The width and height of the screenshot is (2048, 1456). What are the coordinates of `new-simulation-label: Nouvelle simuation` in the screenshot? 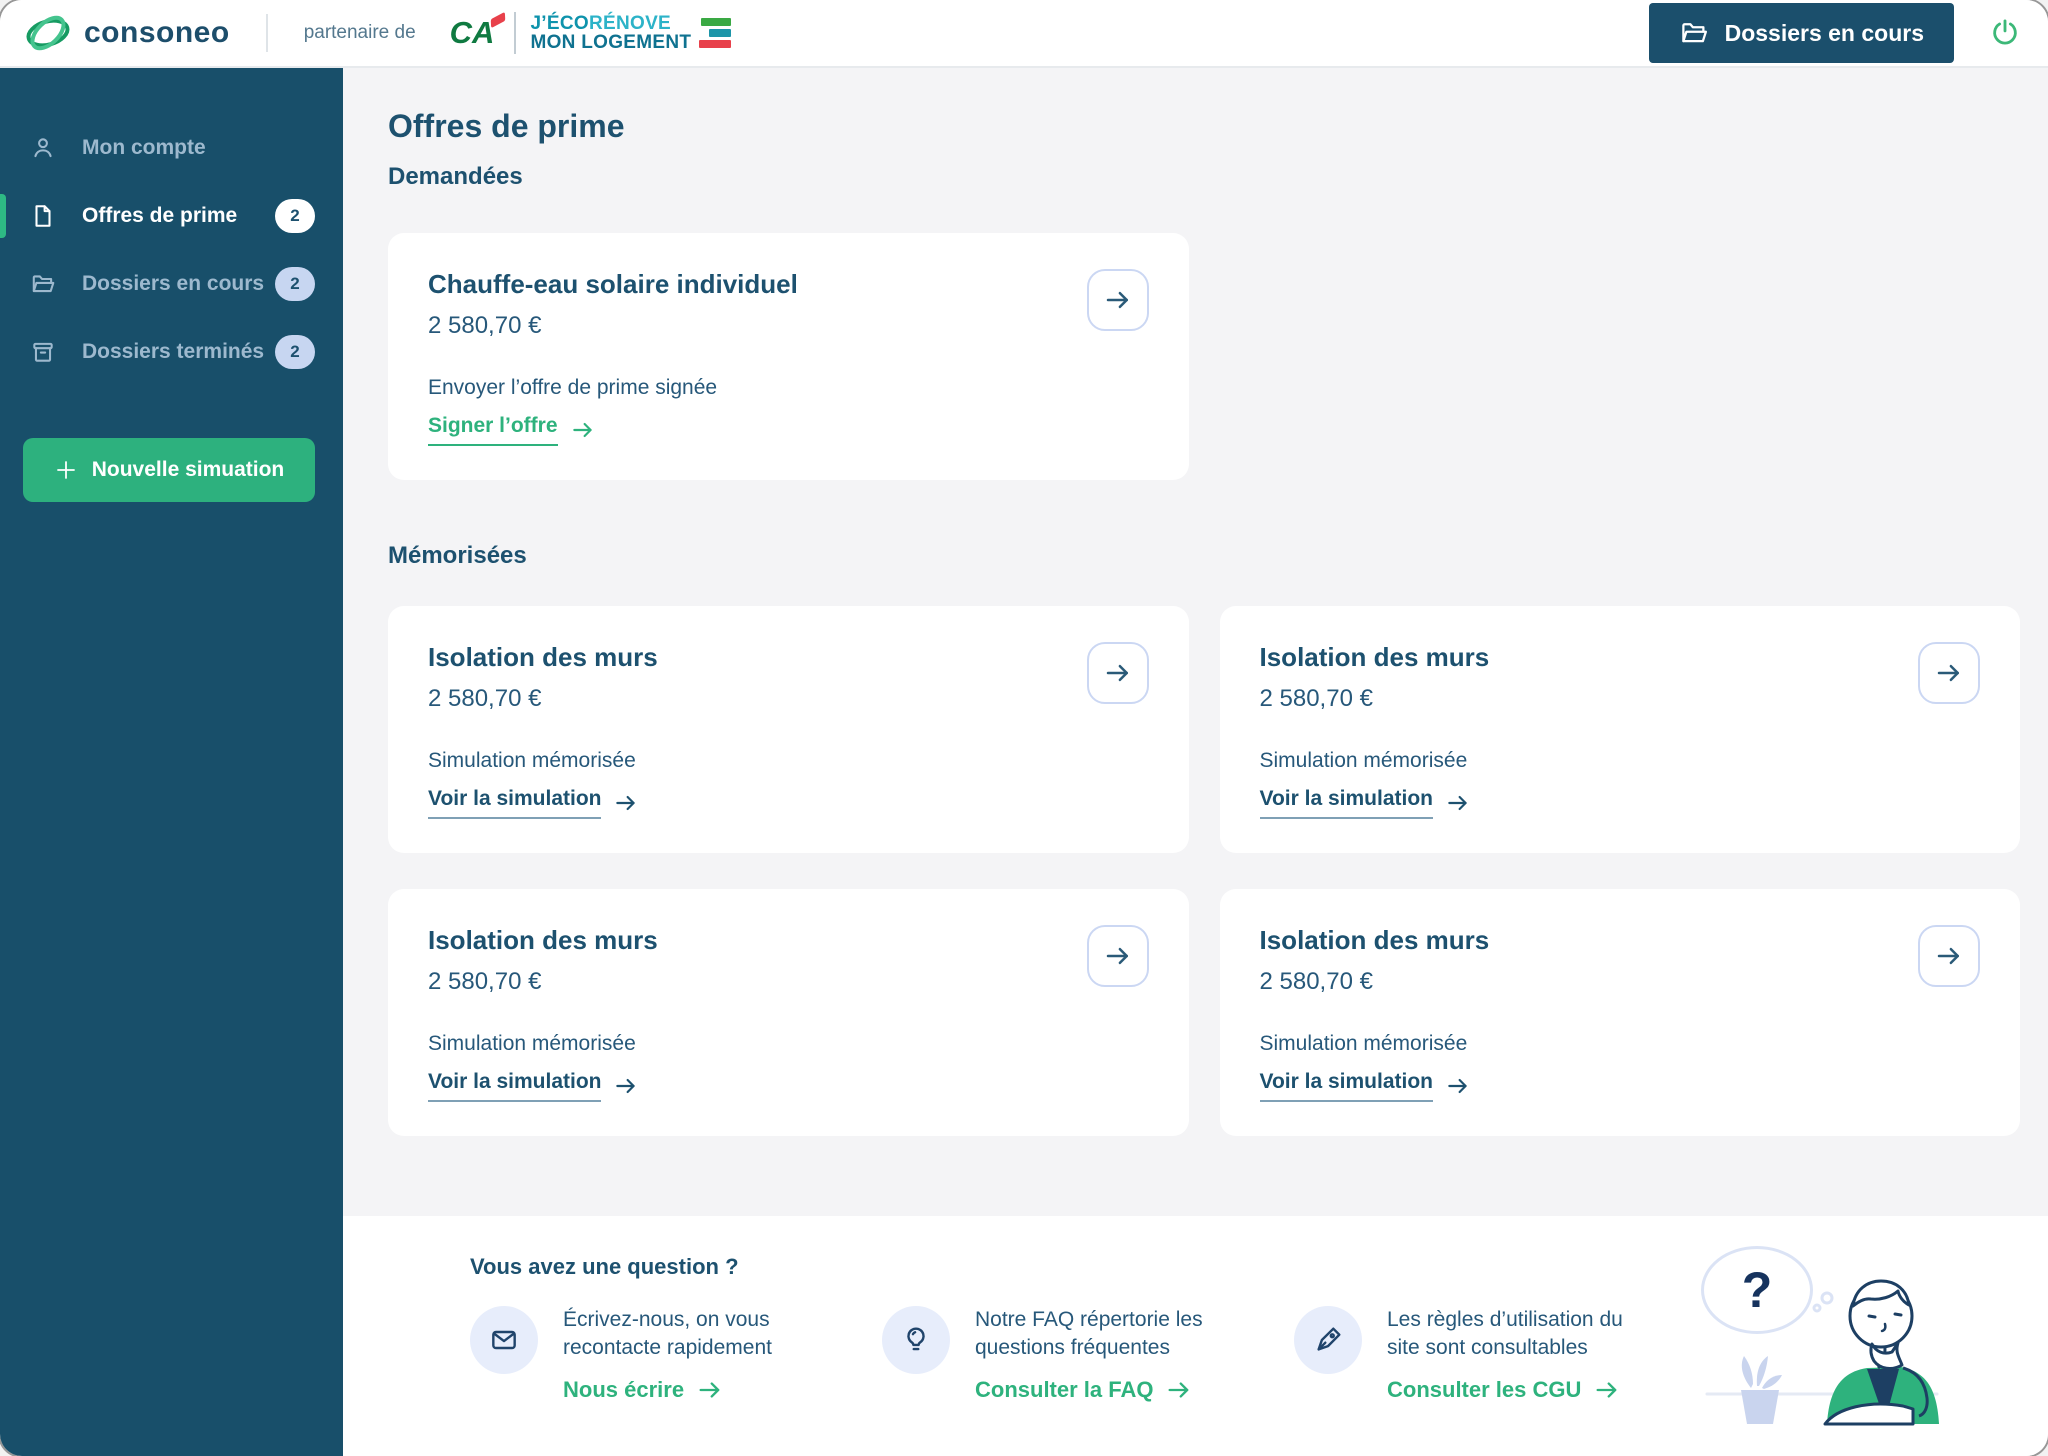 It's located at (188, 469).